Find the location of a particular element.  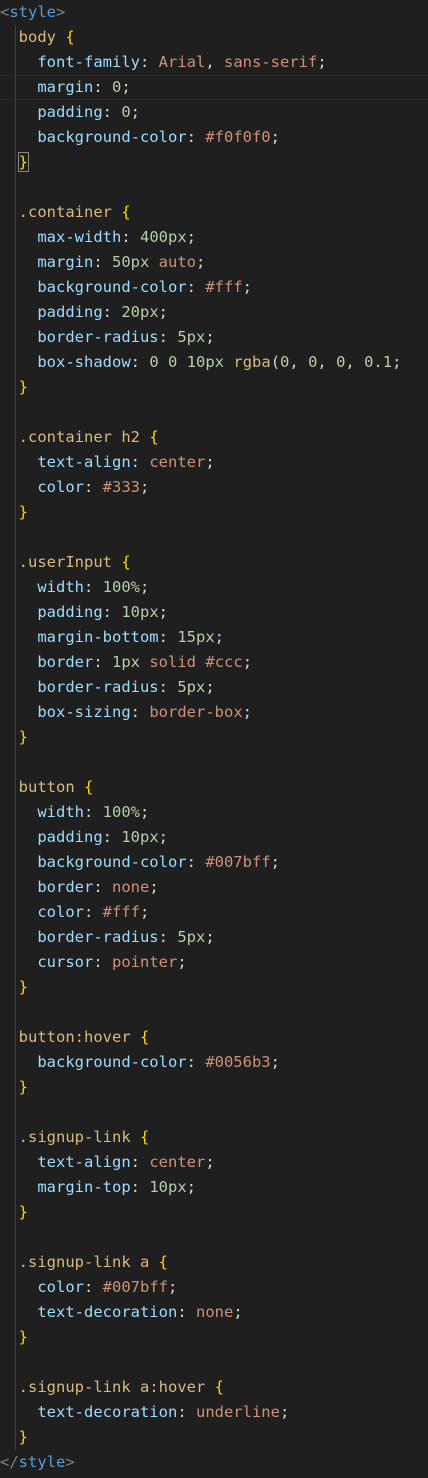

code-line-declaration: background-color: #007bff; is located at coordinates (214, 862).